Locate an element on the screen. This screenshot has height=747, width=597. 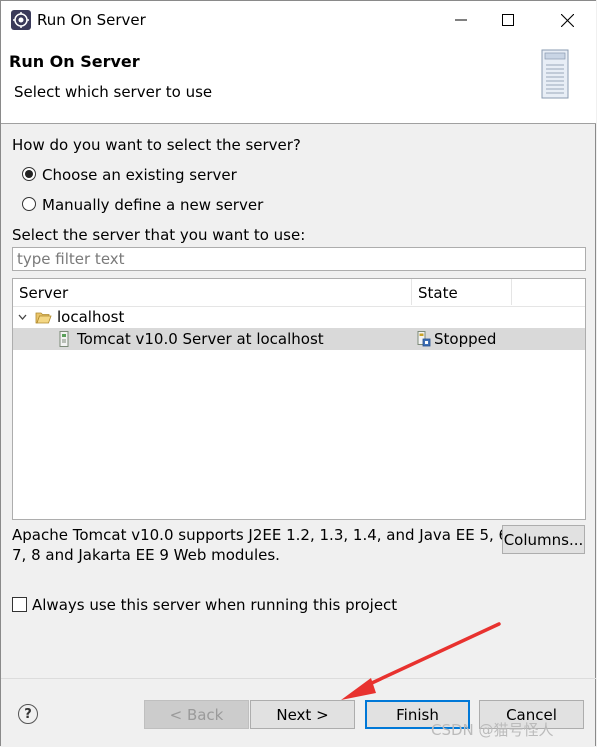
window-title: Run On Server is located at coordinates (91, 20).